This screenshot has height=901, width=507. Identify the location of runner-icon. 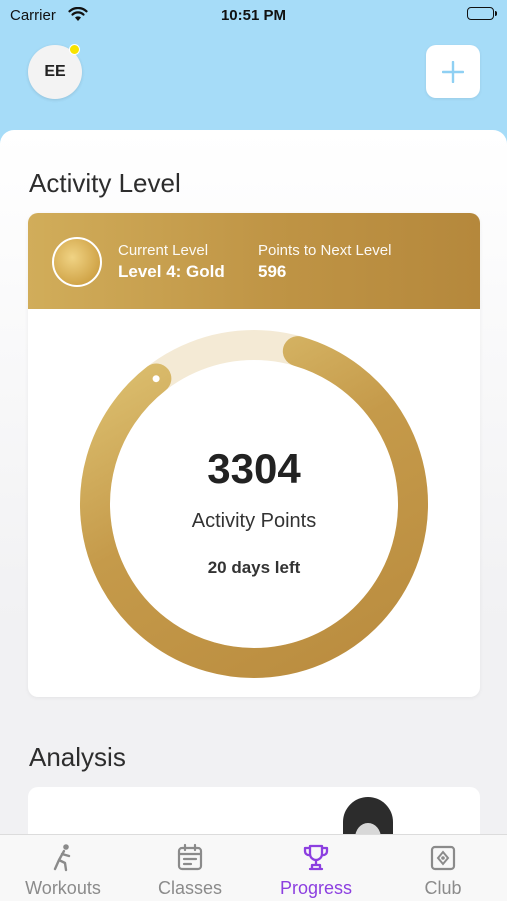
(62, 858).